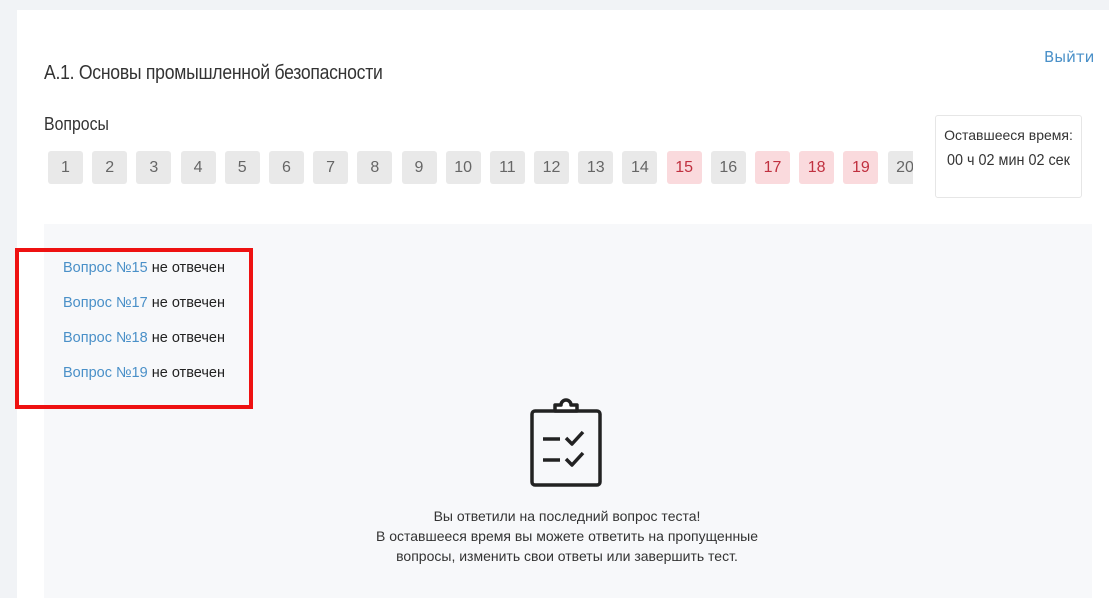  What do you see at coordinates (566, 442) in the screenshot?
I see `clipboard-check-icon` at bounding box center [566, 442].